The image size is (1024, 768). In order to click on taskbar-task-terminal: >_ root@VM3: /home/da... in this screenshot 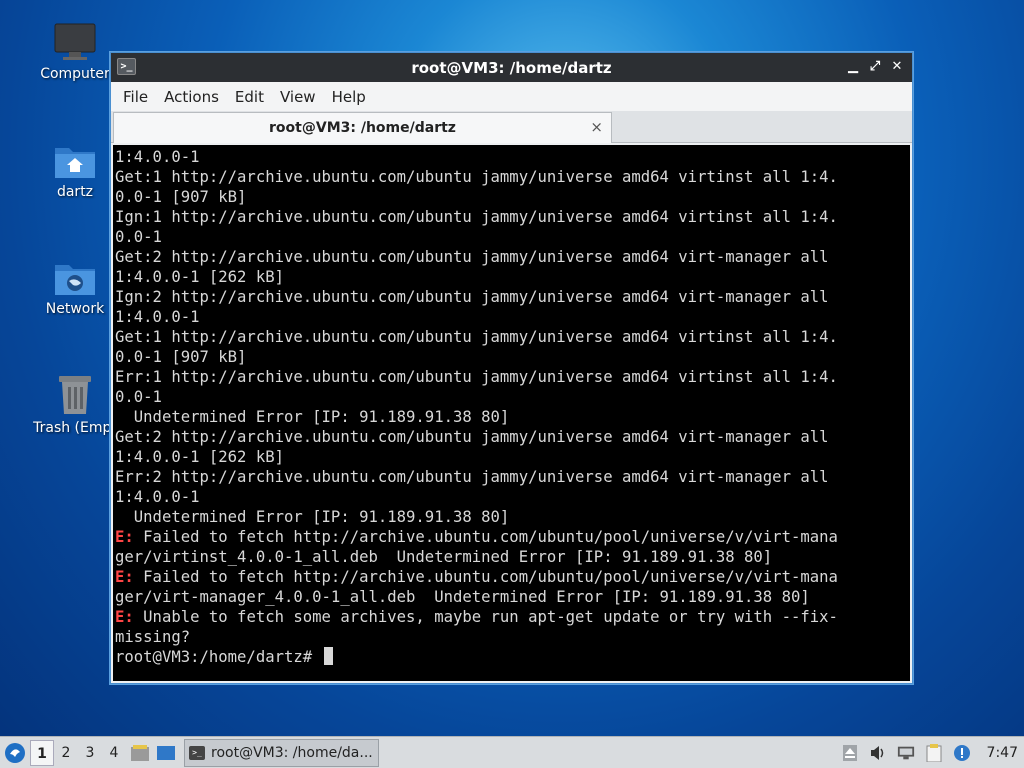, I will do `click(281, 752)`.